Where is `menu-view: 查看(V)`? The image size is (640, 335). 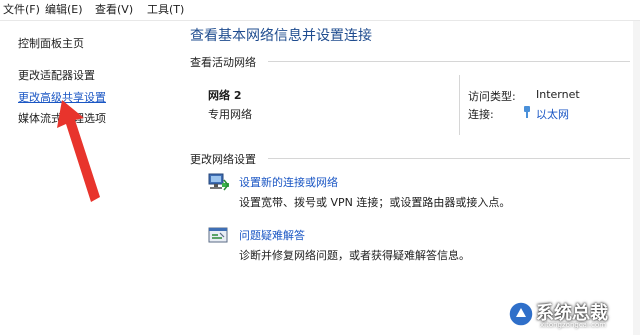 menu-view: 查看(V) is located at coordinates (114, 10).